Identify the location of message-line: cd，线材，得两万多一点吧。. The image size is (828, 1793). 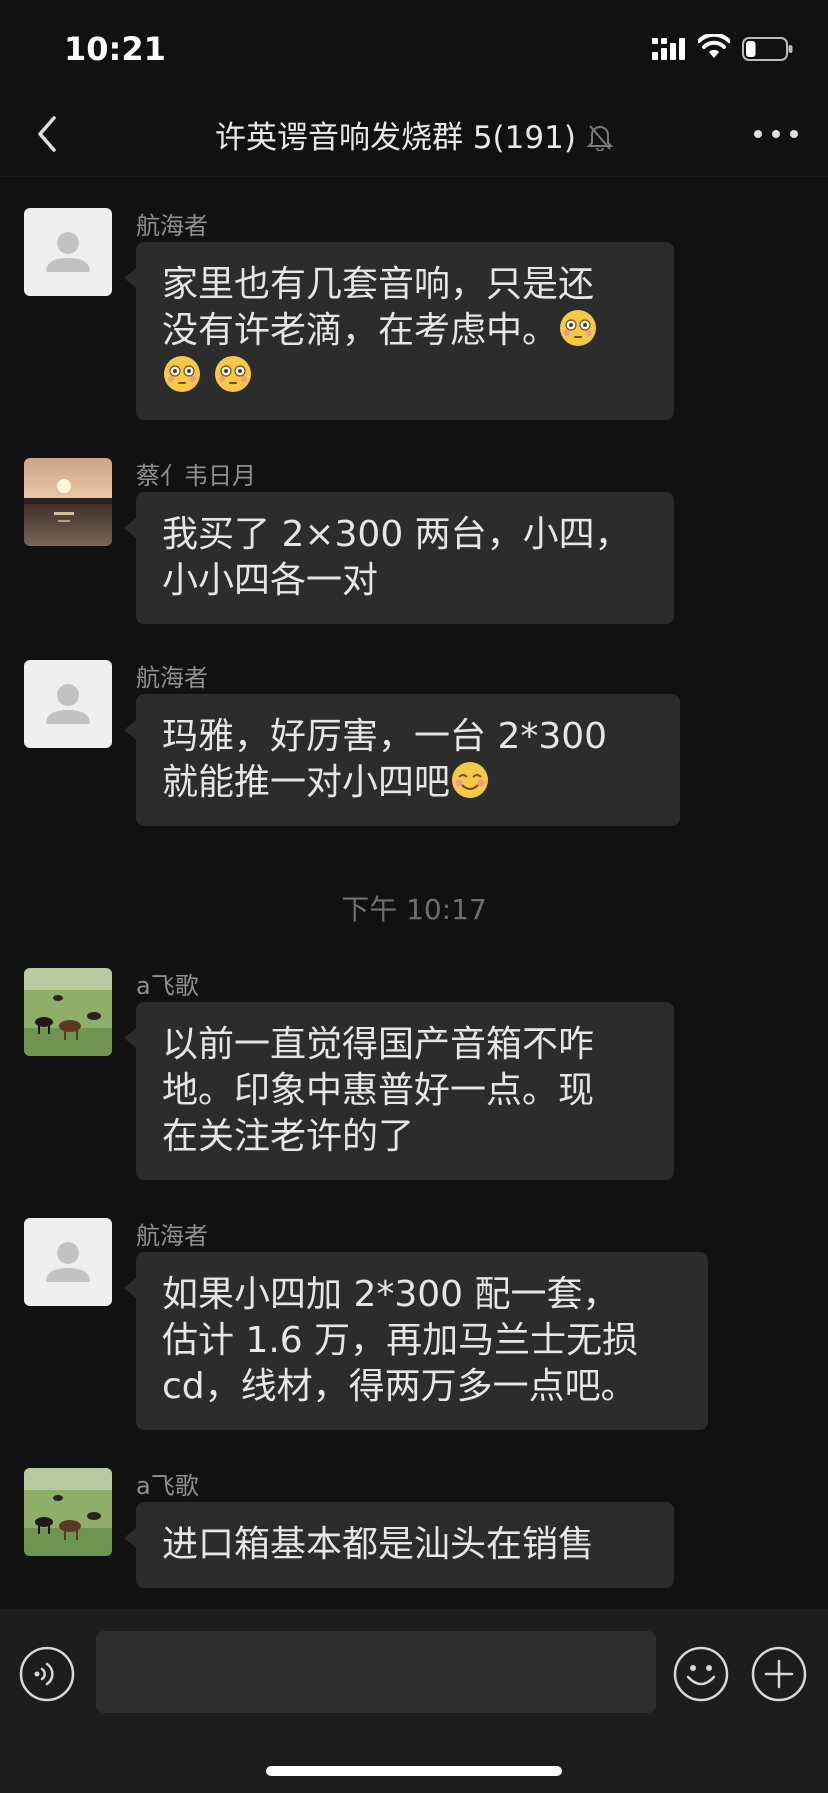
(399, 1386).